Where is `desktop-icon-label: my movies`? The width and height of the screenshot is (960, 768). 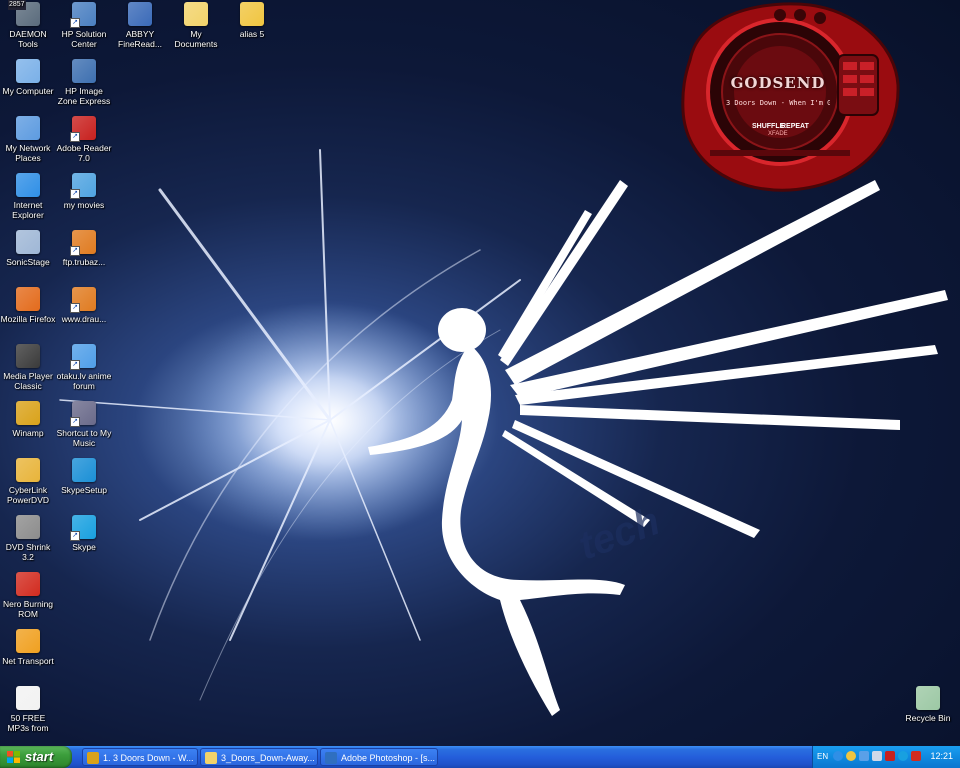
desktop-icon-label: my movies is located at coordinates (84, 205).